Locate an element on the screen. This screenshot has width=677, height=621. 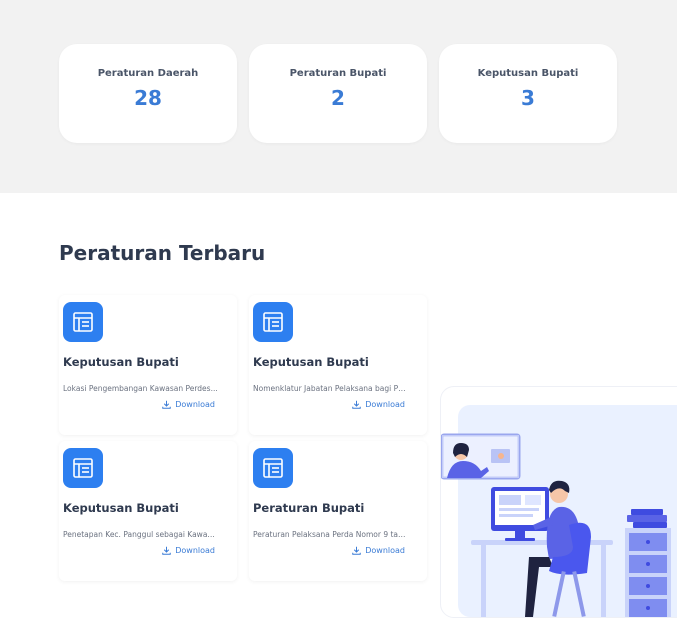
stat-card-perbup: Peraturan Bupati 2 is located at coordinates (338, 93).